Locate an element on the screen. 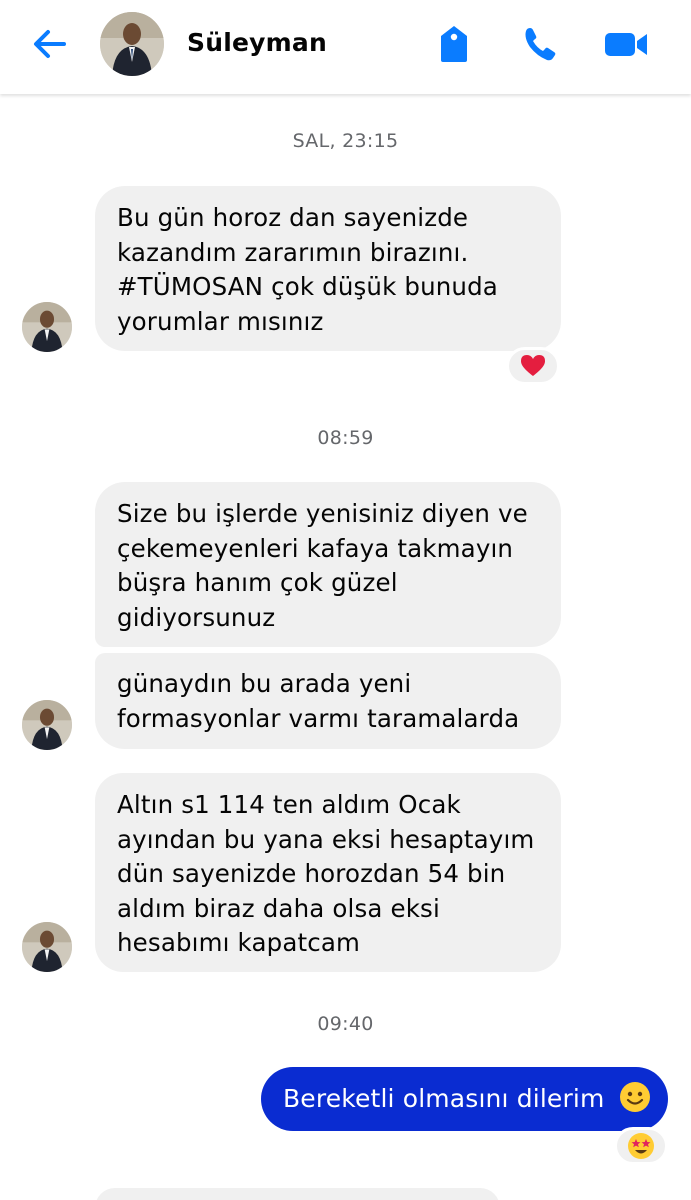  heart-icon is located at coordinates (533, 365).